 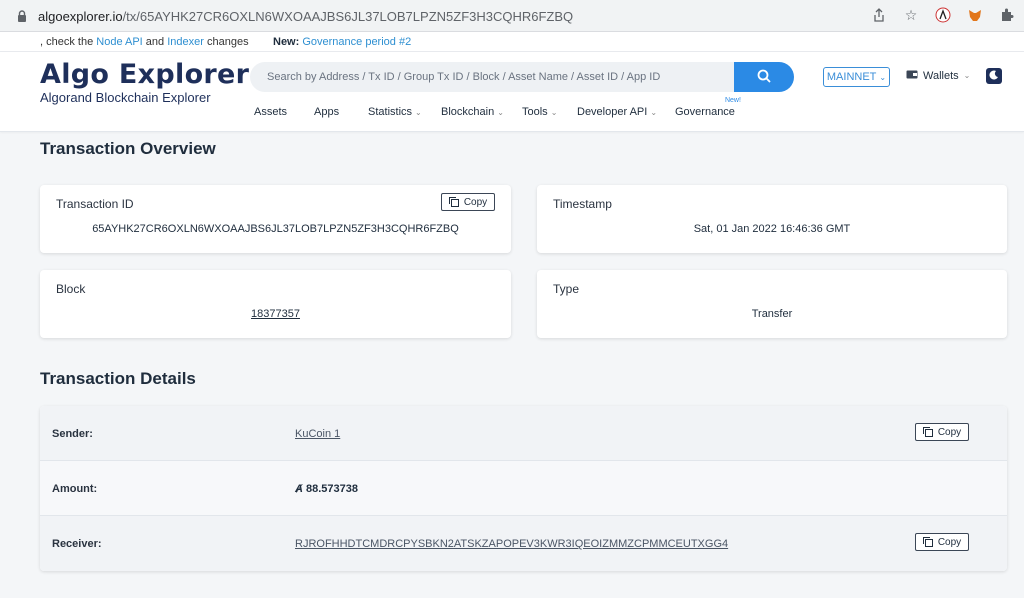 I want to click on search-icon, so click(x=764, y=77).